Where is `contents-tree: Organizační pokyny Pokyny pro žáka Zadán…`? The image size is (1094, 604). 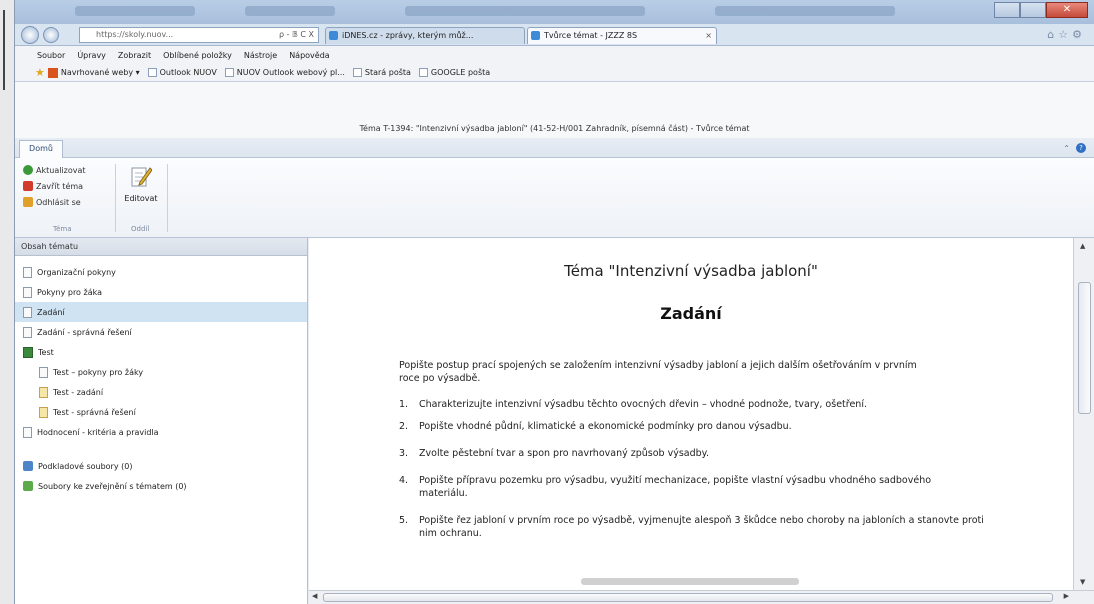
contents-tree: Organizační pokyny Pokyny pro žáka Zadán… is located at coordinates (161, 376).